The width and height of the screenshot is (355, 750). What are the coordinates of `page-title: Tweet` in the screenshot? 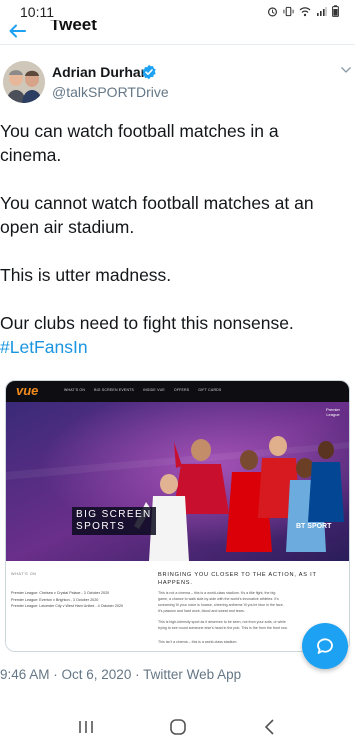 It's located at (73, 27).